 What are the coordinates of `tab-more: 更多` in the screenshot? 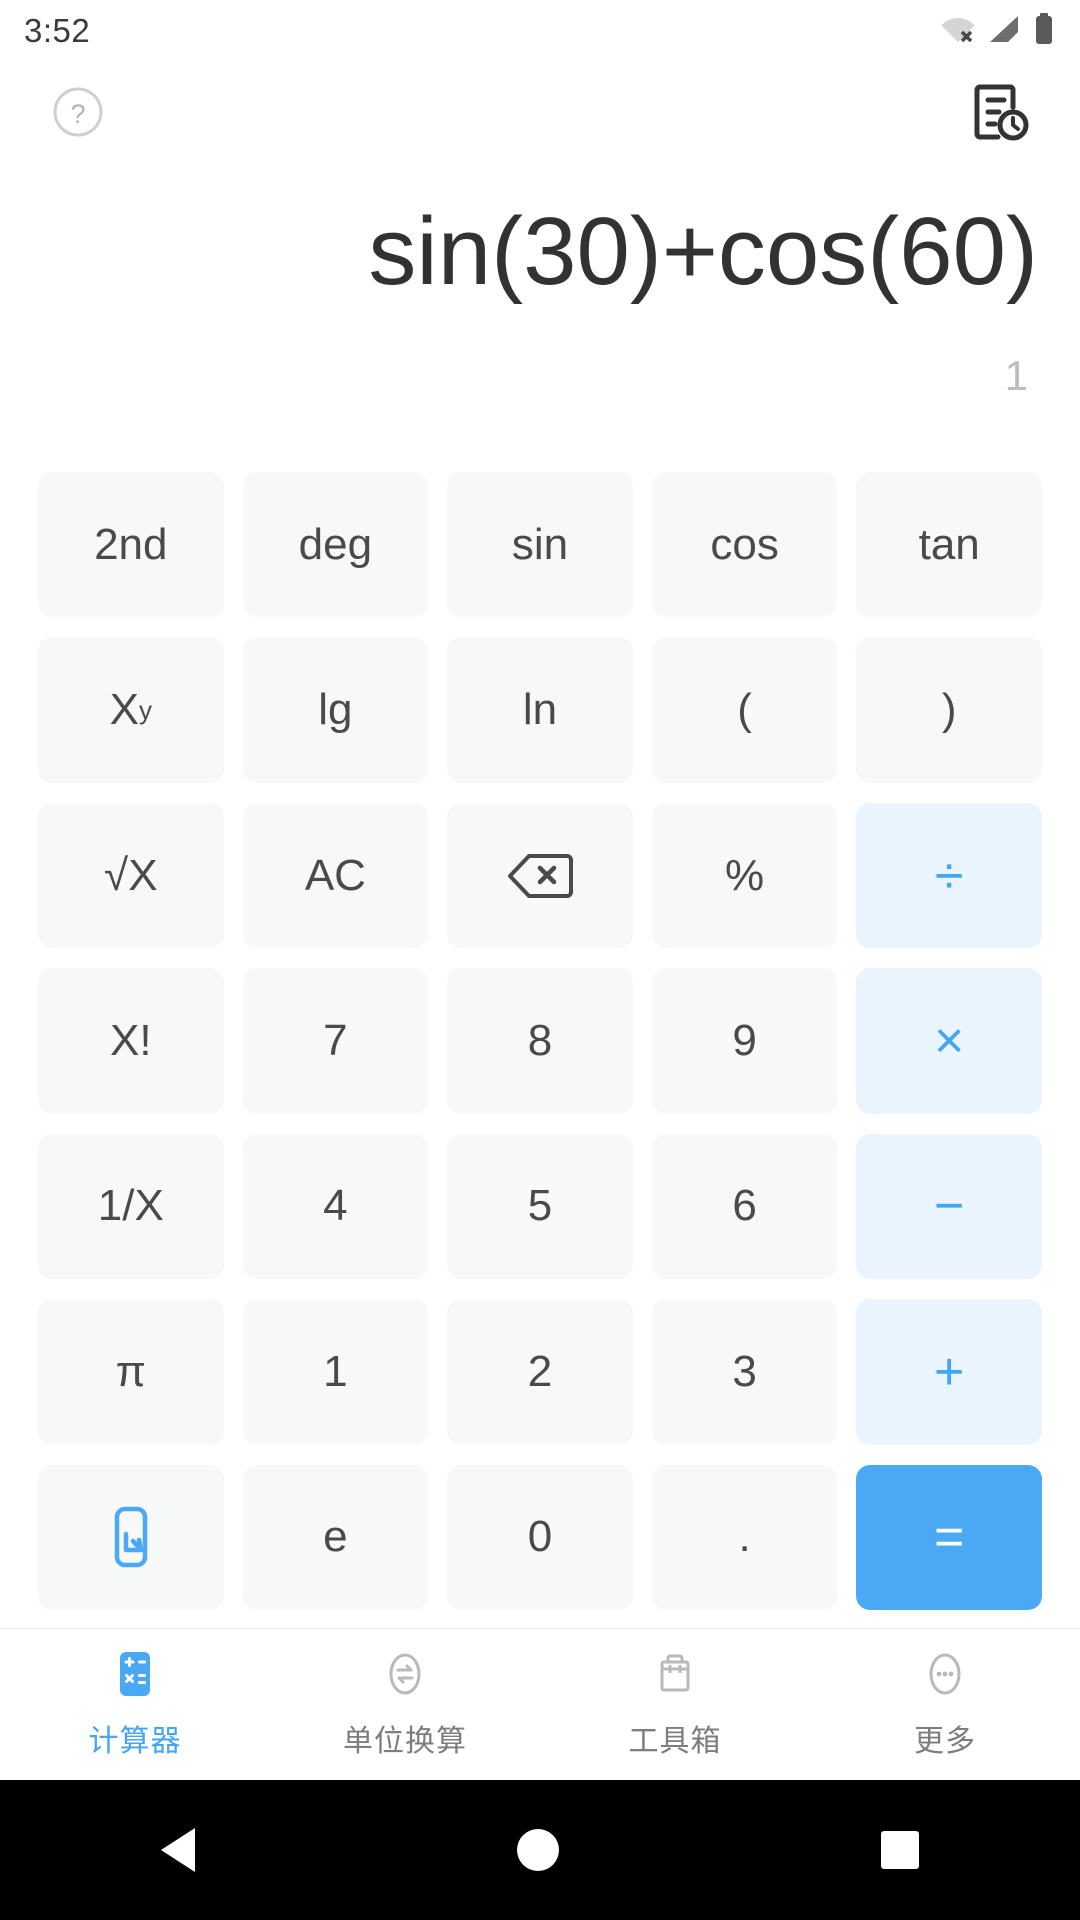 It's located at (945, 1704).